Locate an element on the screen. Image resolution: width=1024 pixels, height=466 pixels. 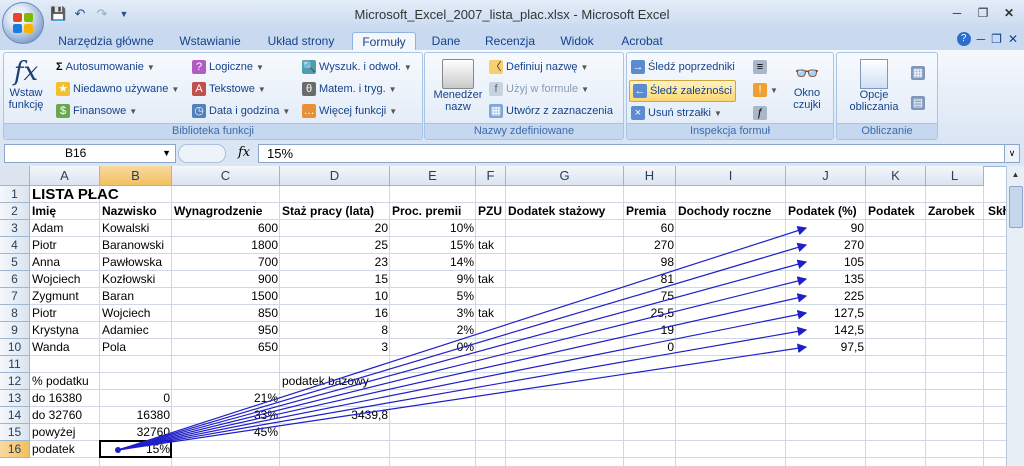
calculator-icon: ▤ is located at coordinates (918, 103).